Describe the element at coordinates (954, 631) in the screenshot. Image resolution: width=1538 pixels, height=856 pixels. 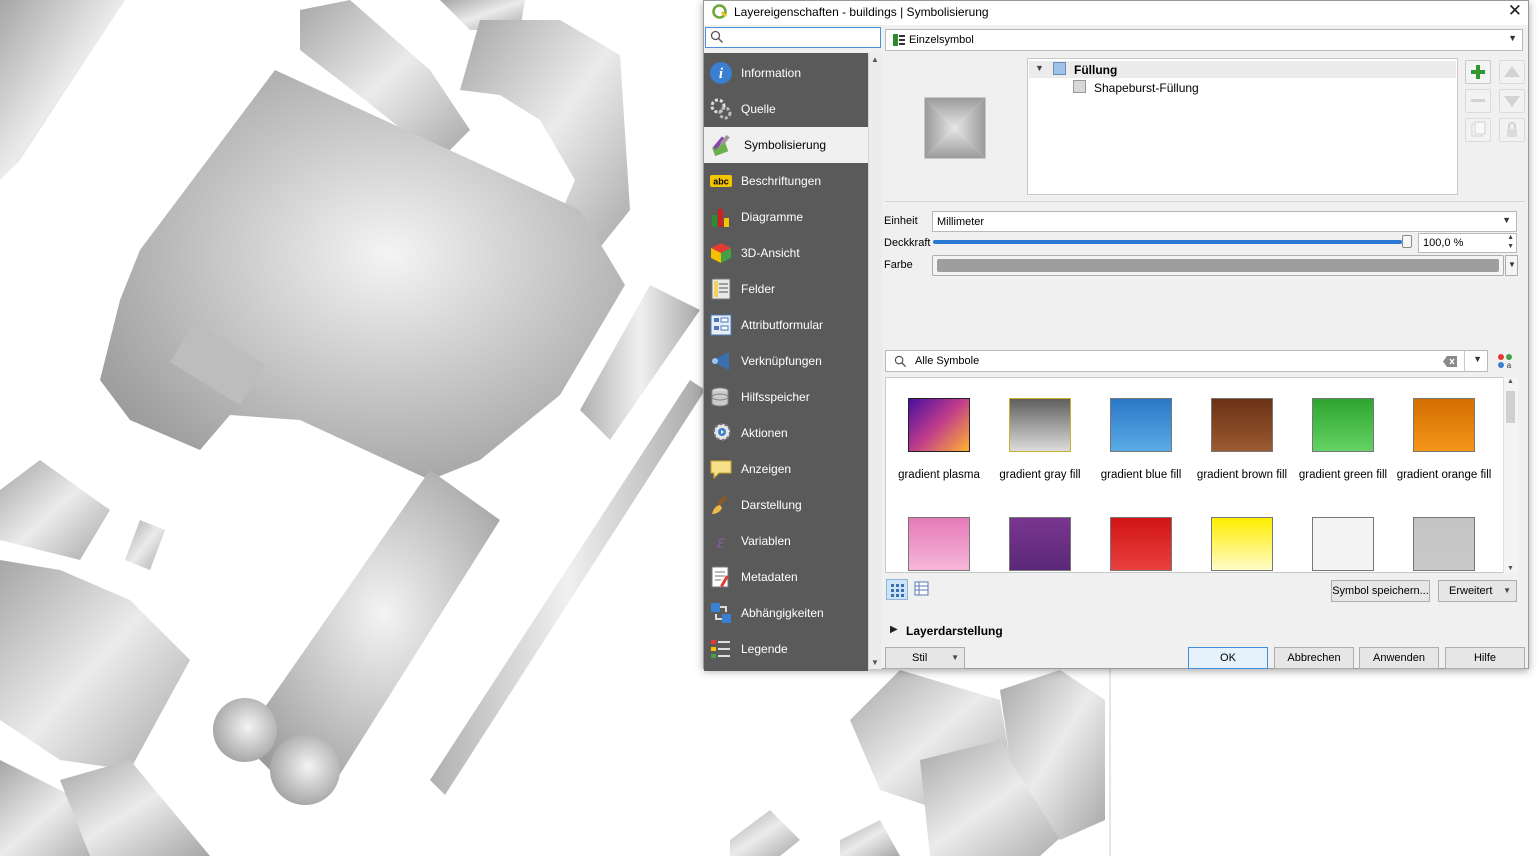
I see `layer-rendering-label: Layerdarstellung` at that location.